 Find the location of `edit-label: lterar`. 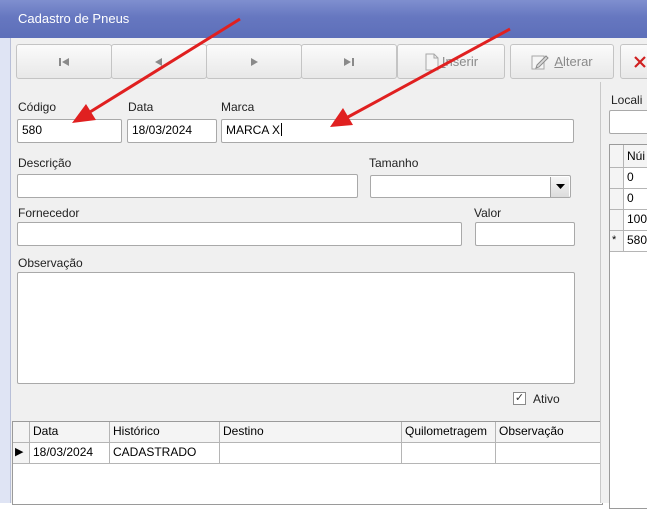

edit-label: lterar is located at coordinates (578, 61).